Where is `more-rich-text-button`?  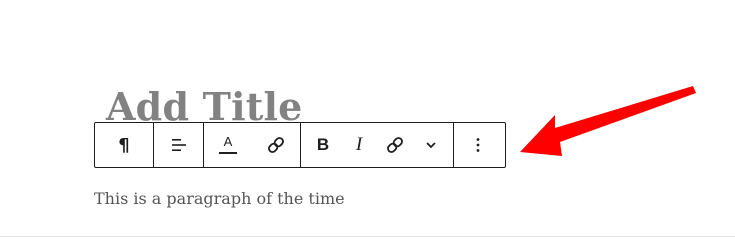
more-rich-text-button is located at coordinates (431, 145).